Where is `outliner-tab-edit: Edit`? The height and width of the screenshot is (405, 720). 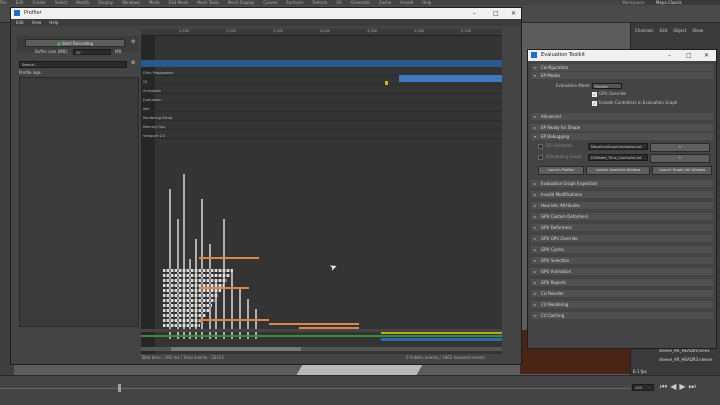
outliner-tab-edit: Edit is located at coordinates (664, 30).